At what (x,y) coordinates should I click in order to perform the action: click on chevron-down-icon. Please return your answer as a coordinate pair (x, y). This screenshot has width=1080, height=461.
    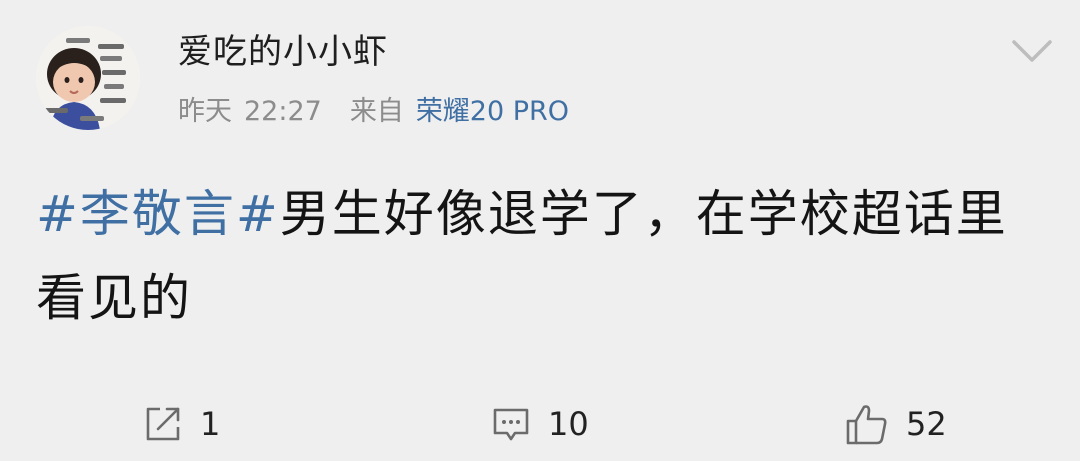
    Looking at the image, I should click on (1032, 51).